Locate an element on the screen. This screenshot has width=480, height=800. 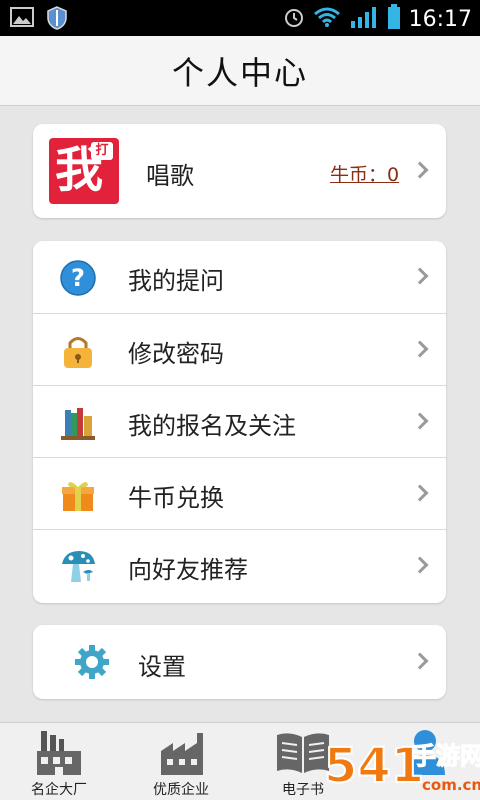
watermark-logo: 541 手游网 com.cn is located at coordinates (400, 762).